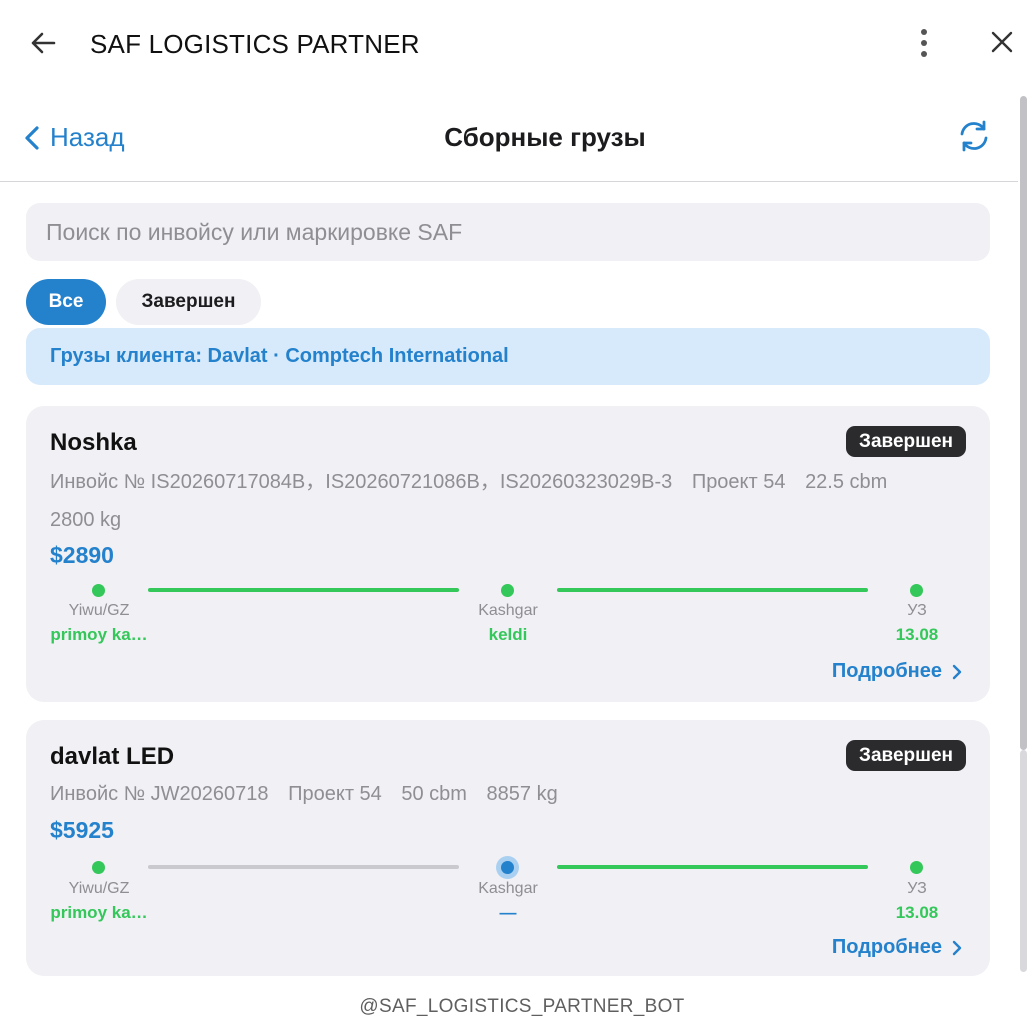 Image resolution: width=1036 pixels, height=1036 pixels. Describe the element at coordinates (188, 302) in the screenshot. I see `filter-chip-done: Завершен` at that location.